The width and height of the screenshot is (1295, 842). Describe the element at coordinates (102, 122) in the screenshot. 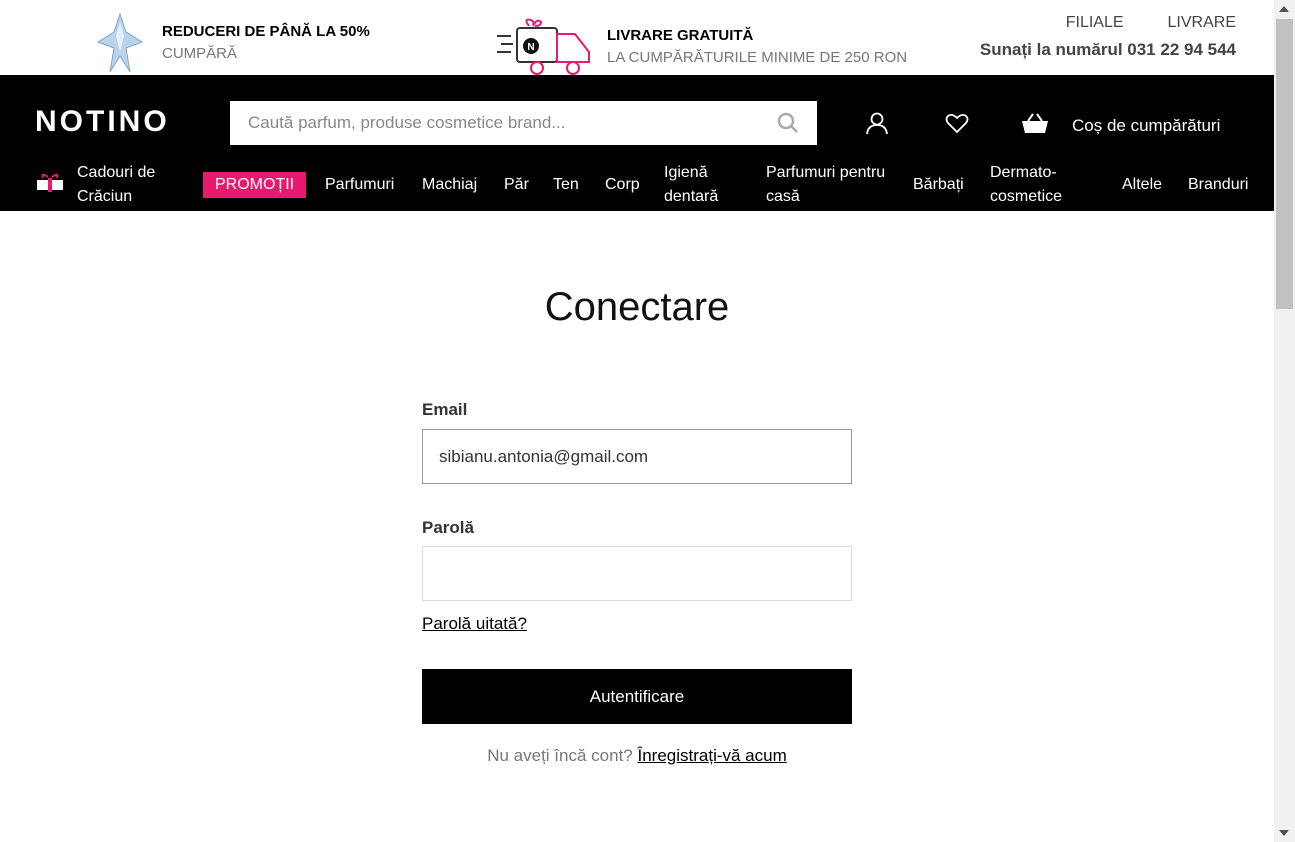

I see `notino-logo: NOTINO` at that location.